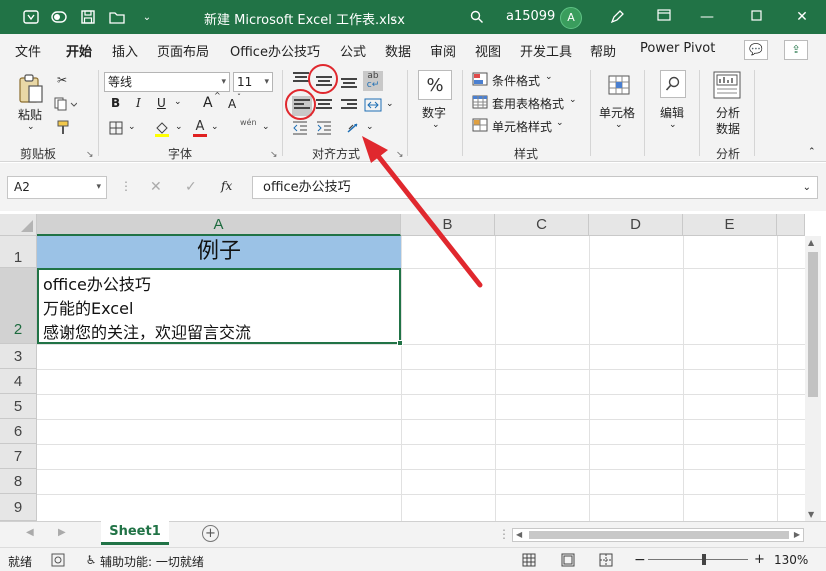 This screenshot has height=571, width=826. Describe the element at coordinates (796, 50) in the screenshot. I see `share-icon: ⇪` at that location.